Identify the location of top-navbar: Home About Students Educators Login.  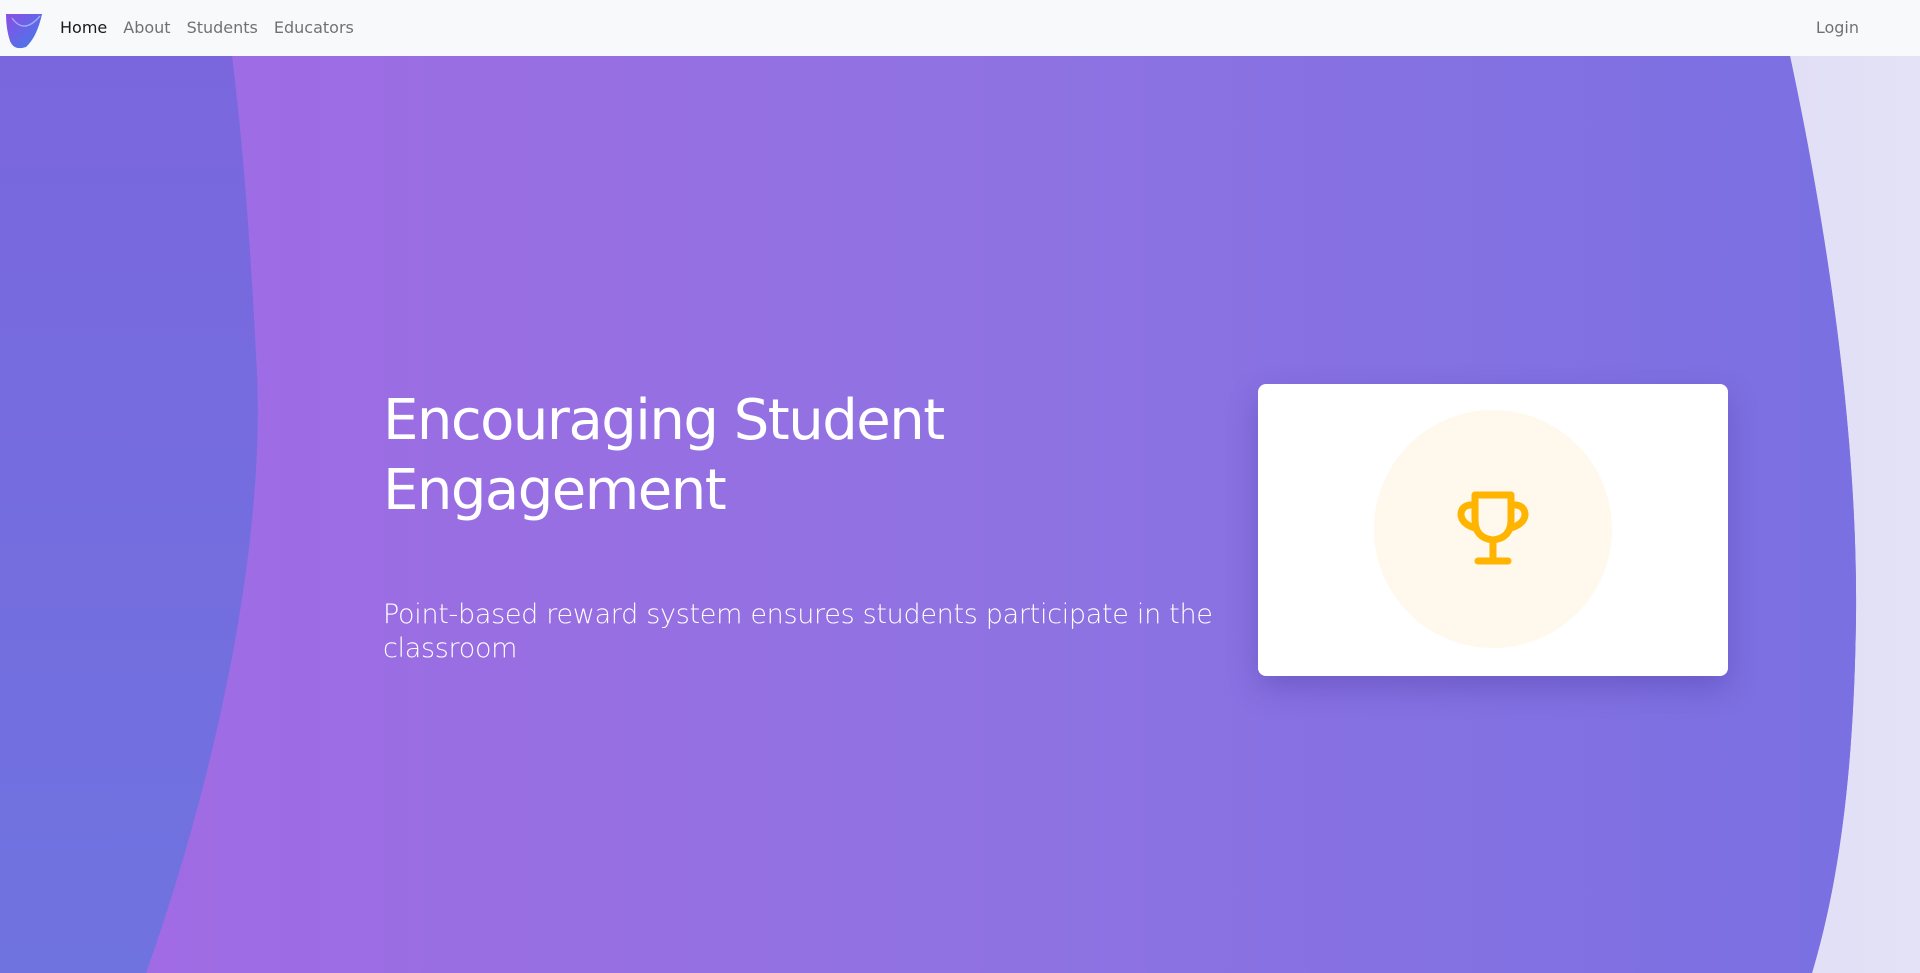
(960, 28).